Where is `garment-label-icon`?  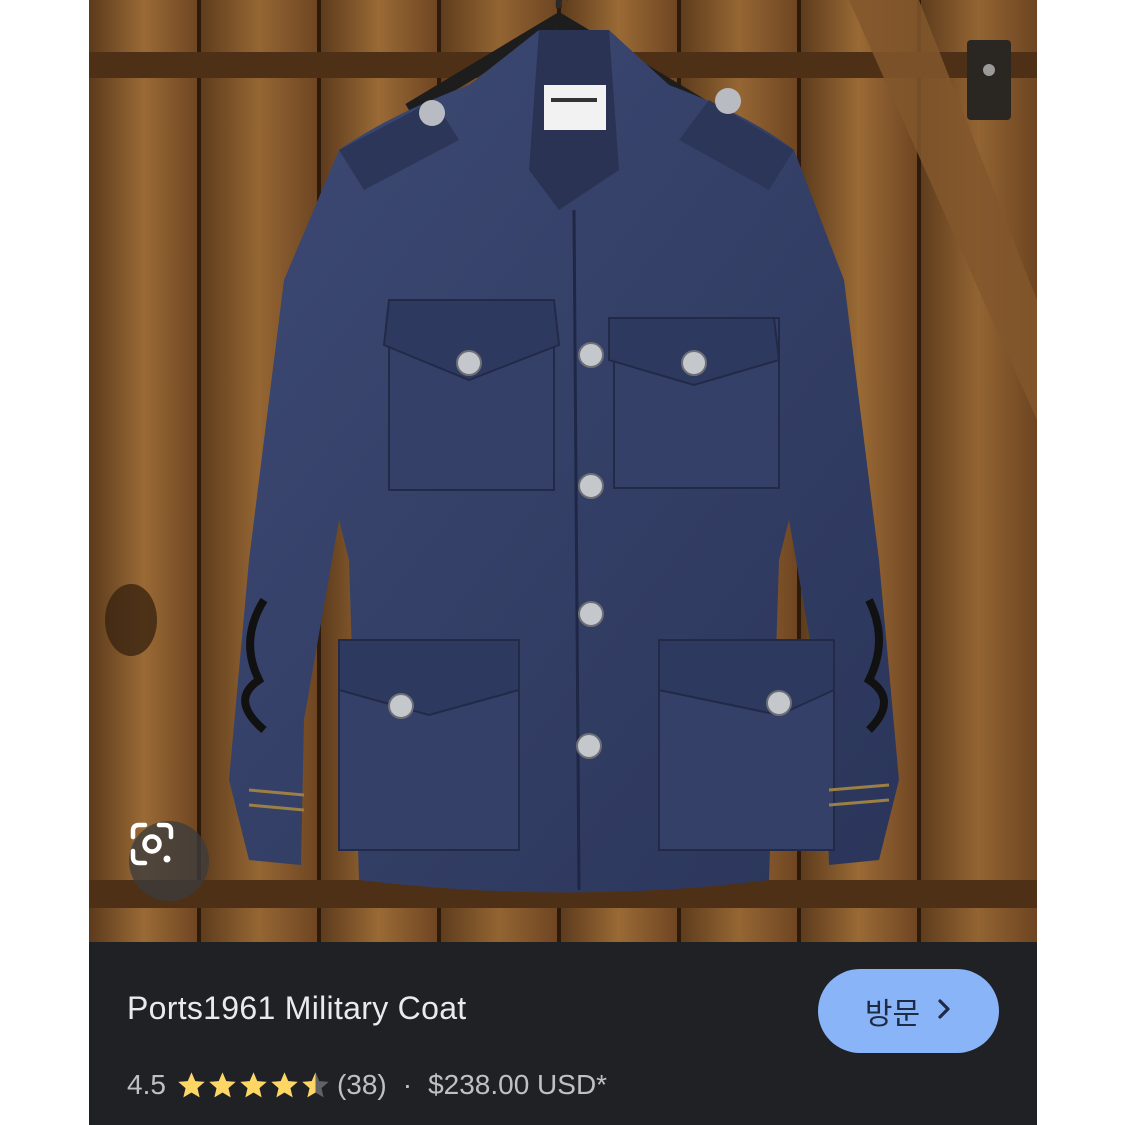
garment-label-icon is located at coordinates (575, 107).